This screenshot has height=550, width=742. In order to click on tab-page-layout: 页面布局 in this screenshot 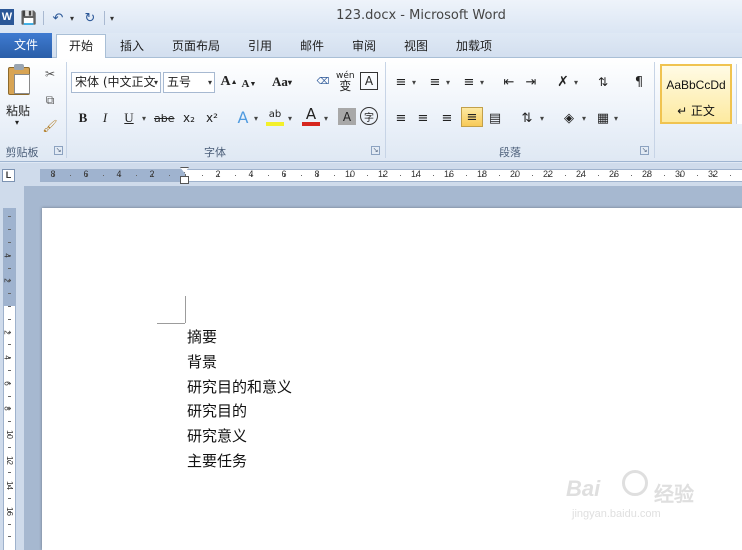, I will do `click(196, 46)`.